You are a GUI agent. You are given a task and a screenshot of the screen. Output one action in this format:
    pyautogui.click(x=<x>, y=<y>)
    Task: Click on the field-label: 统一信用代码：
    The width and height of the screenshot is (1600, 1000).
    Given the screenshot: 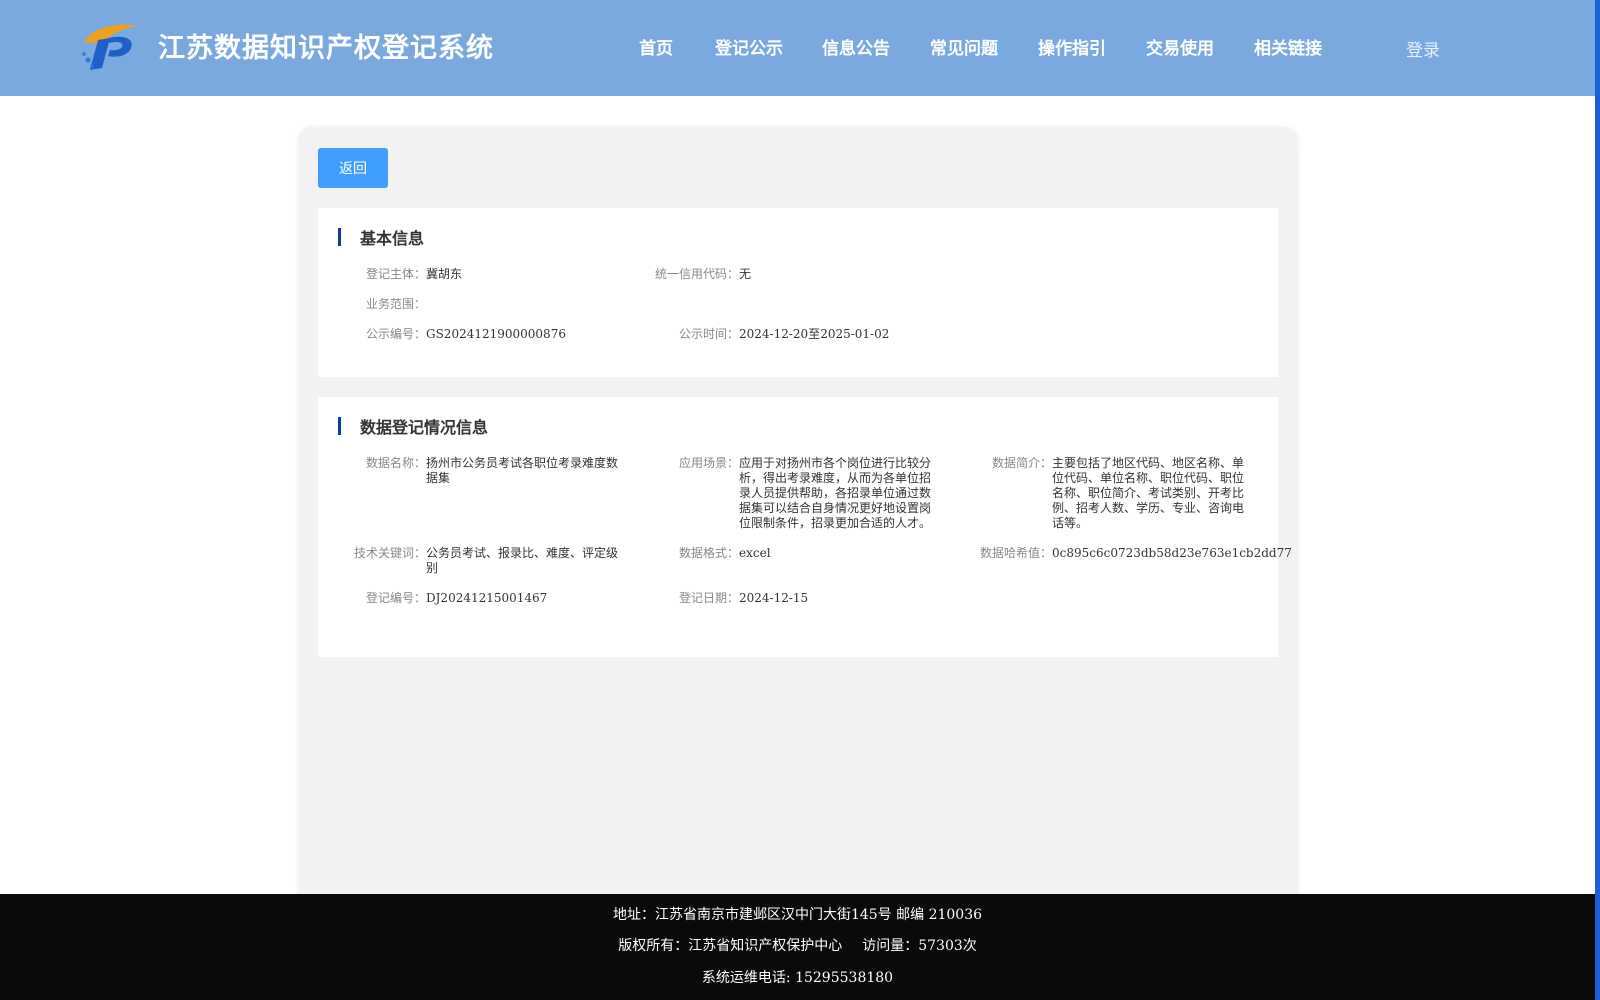 What is the action you would take?
    pyautogui.click(x=696, y=274)
    